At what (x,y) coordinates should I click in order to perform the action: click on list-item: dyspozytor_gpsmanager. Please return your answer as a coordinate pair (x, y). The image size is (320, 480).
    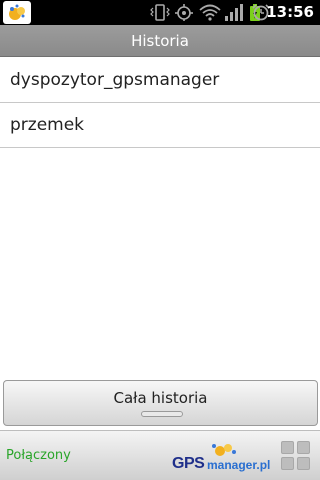
    Looking at the image, I should click on (160, 80).